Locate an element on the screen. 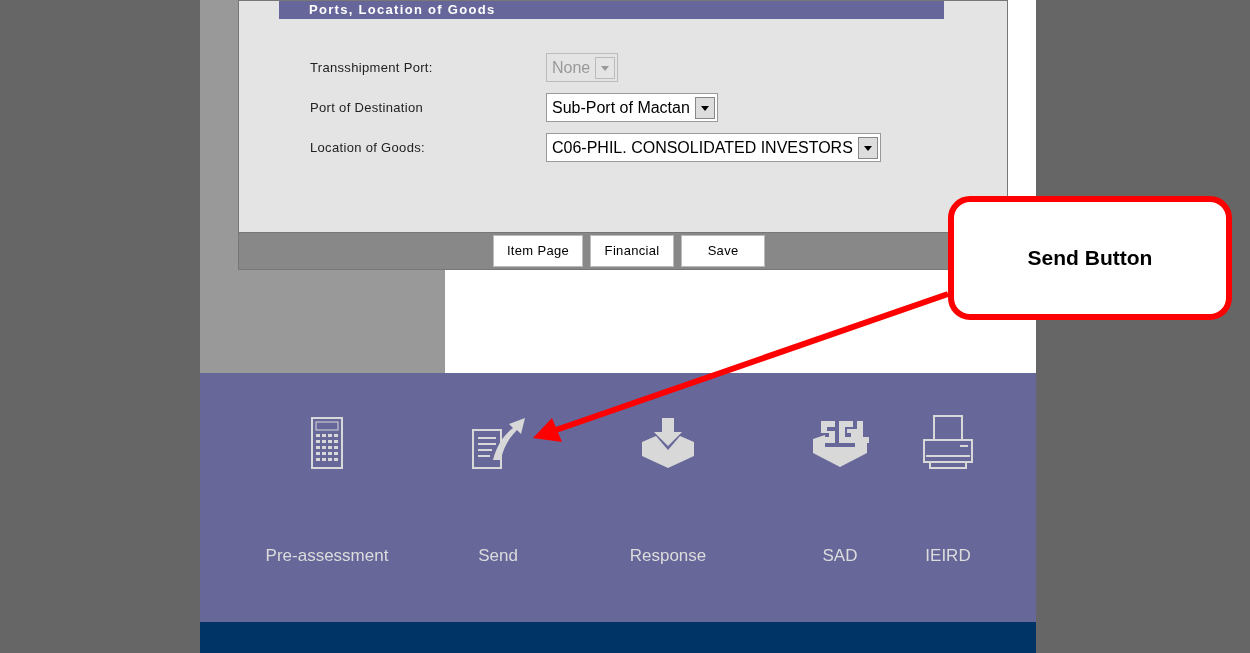  form-button: Financial is located at coordinates (632, 251).